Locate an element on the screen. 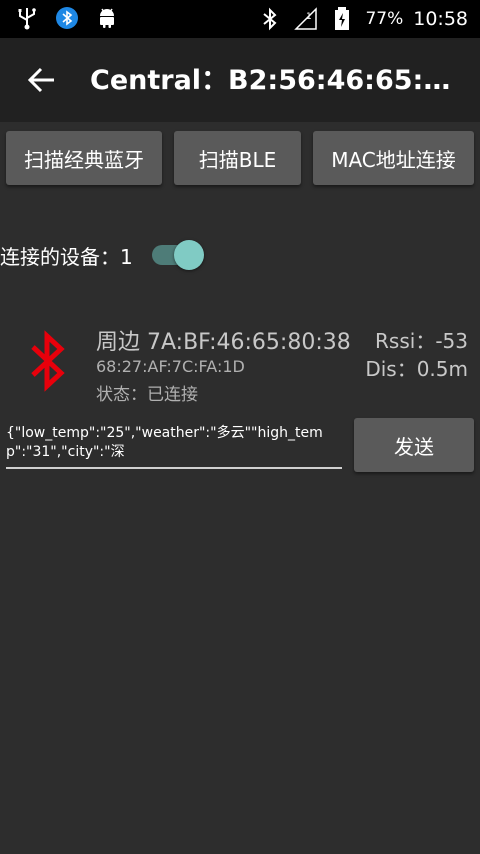  connected-devices-switch is located at coordinates (178, 255).